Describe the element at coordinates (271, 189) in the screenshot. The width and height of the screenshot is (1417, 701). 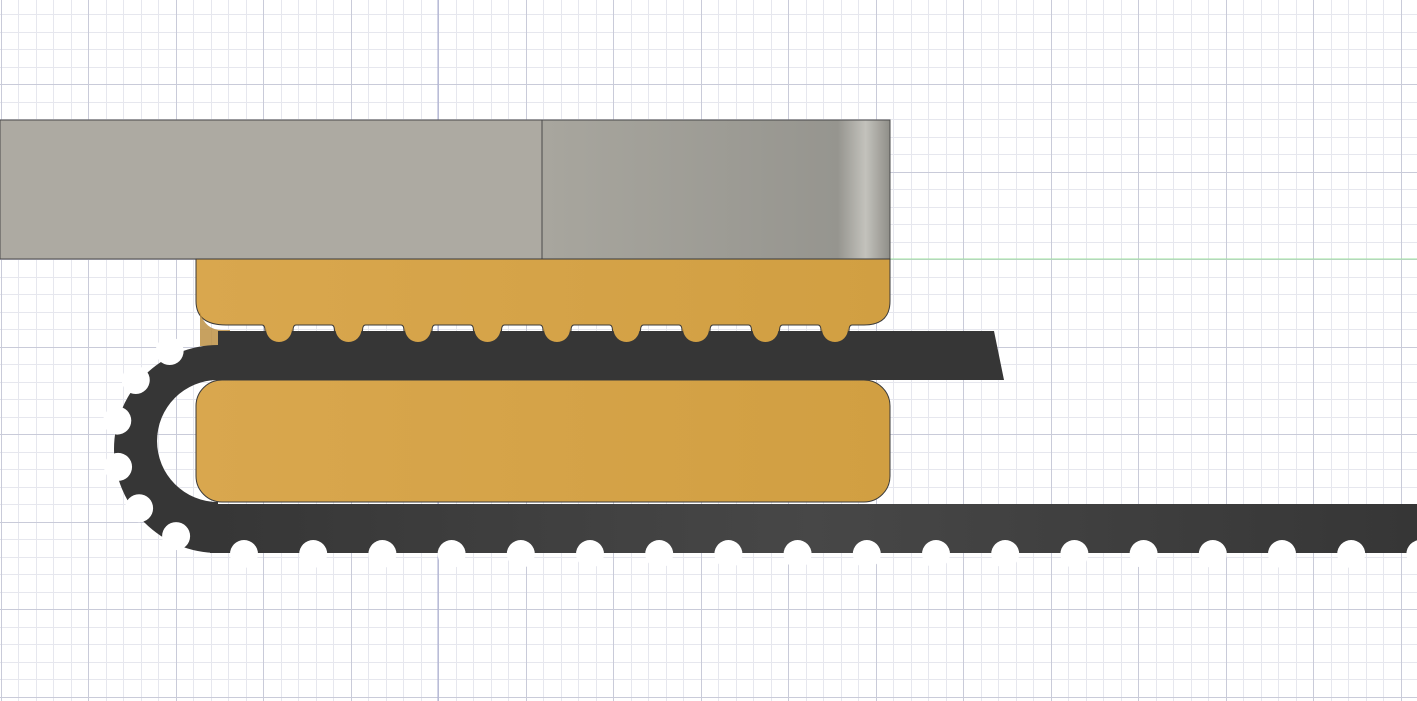
I see `top-block-left-face` at that location.